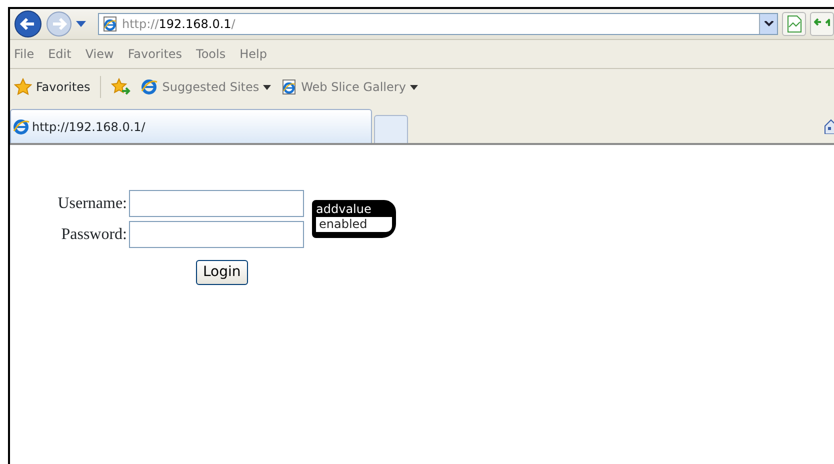  Describe the element at coordinates (155, 54) in the screenshot. I see `menu-item: Favorites` at that location.